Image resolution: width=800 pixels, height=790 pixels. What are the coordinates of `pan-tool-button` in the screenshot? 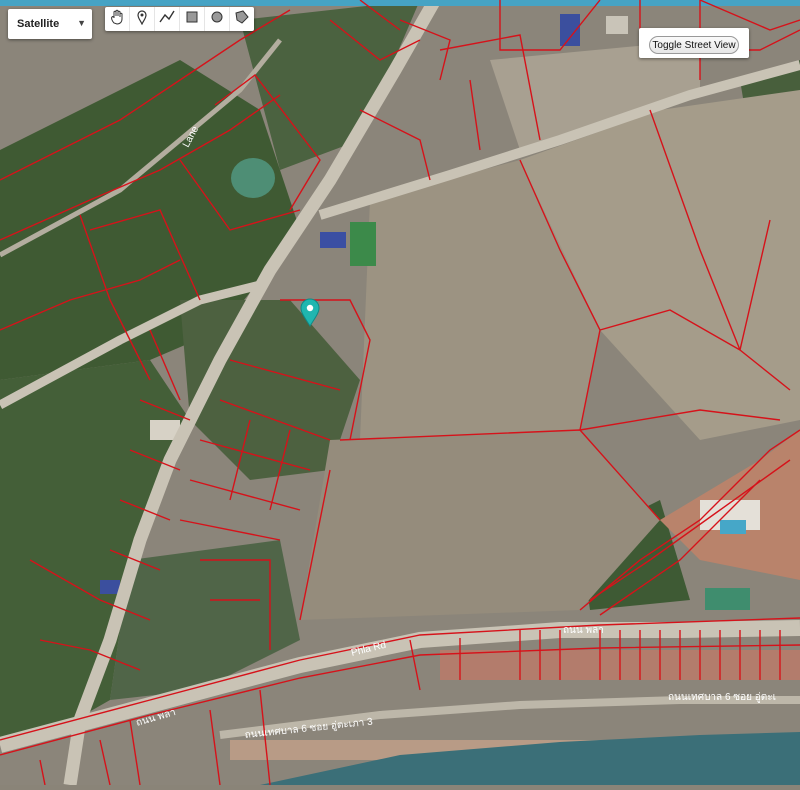 It's located at (117, 19).